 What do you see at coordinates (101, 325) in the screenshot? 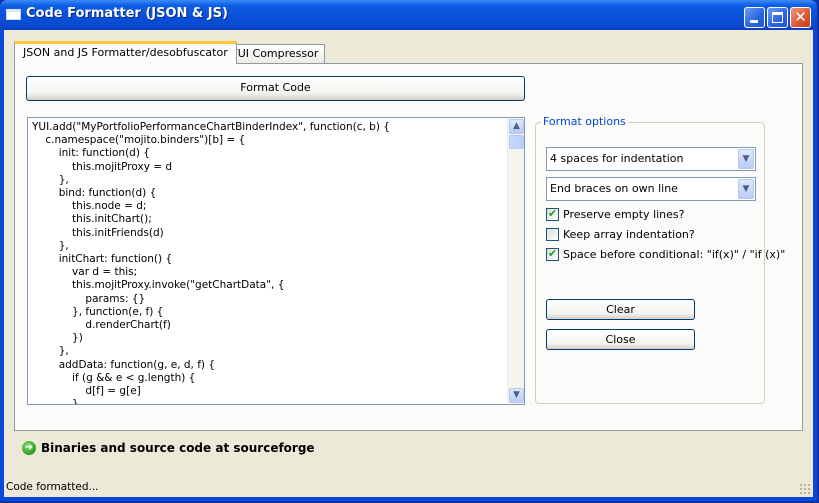
I see `code-line: d.renderChart(f)` at bounding box center [101, 325].